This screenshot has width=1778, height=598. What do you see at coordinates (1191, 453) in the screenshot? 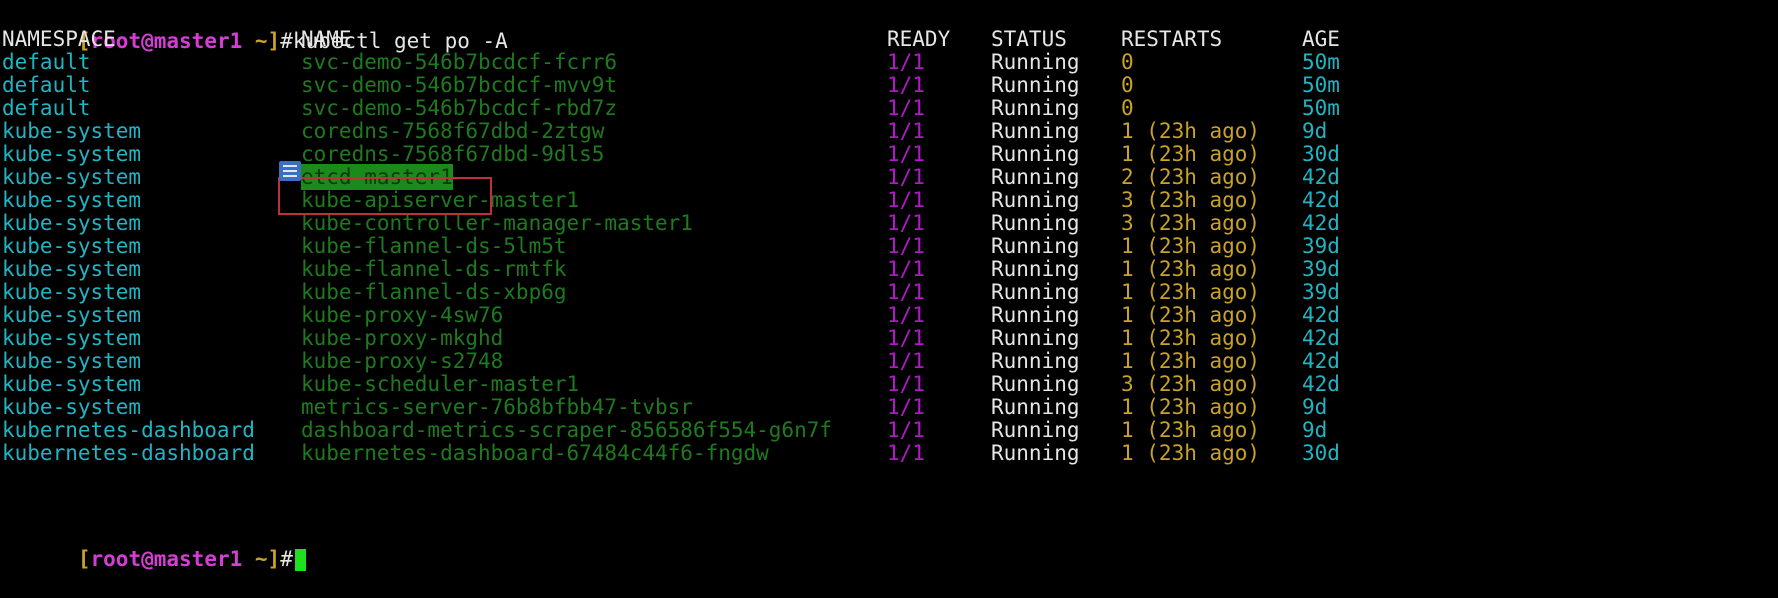
I see `cell-restarts: 1 (23h ago)` at bounding box center [1191, 453].